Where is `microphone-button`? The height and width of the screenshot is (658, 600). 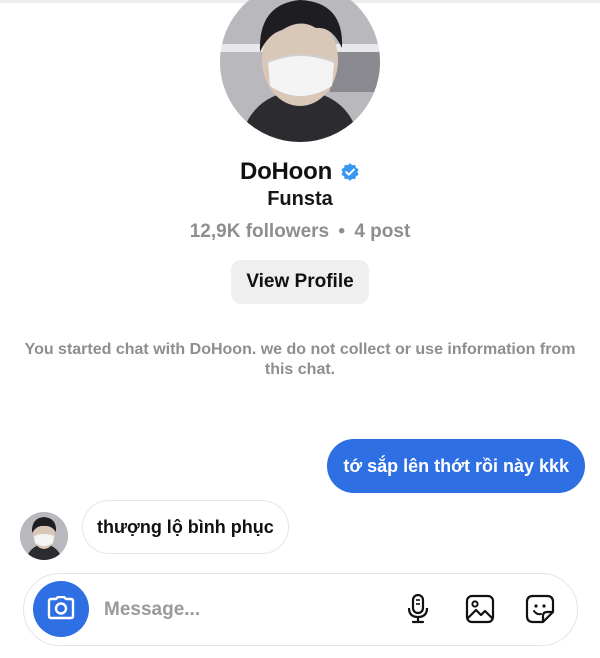
microphone-button is located at coordinates (418, 610).